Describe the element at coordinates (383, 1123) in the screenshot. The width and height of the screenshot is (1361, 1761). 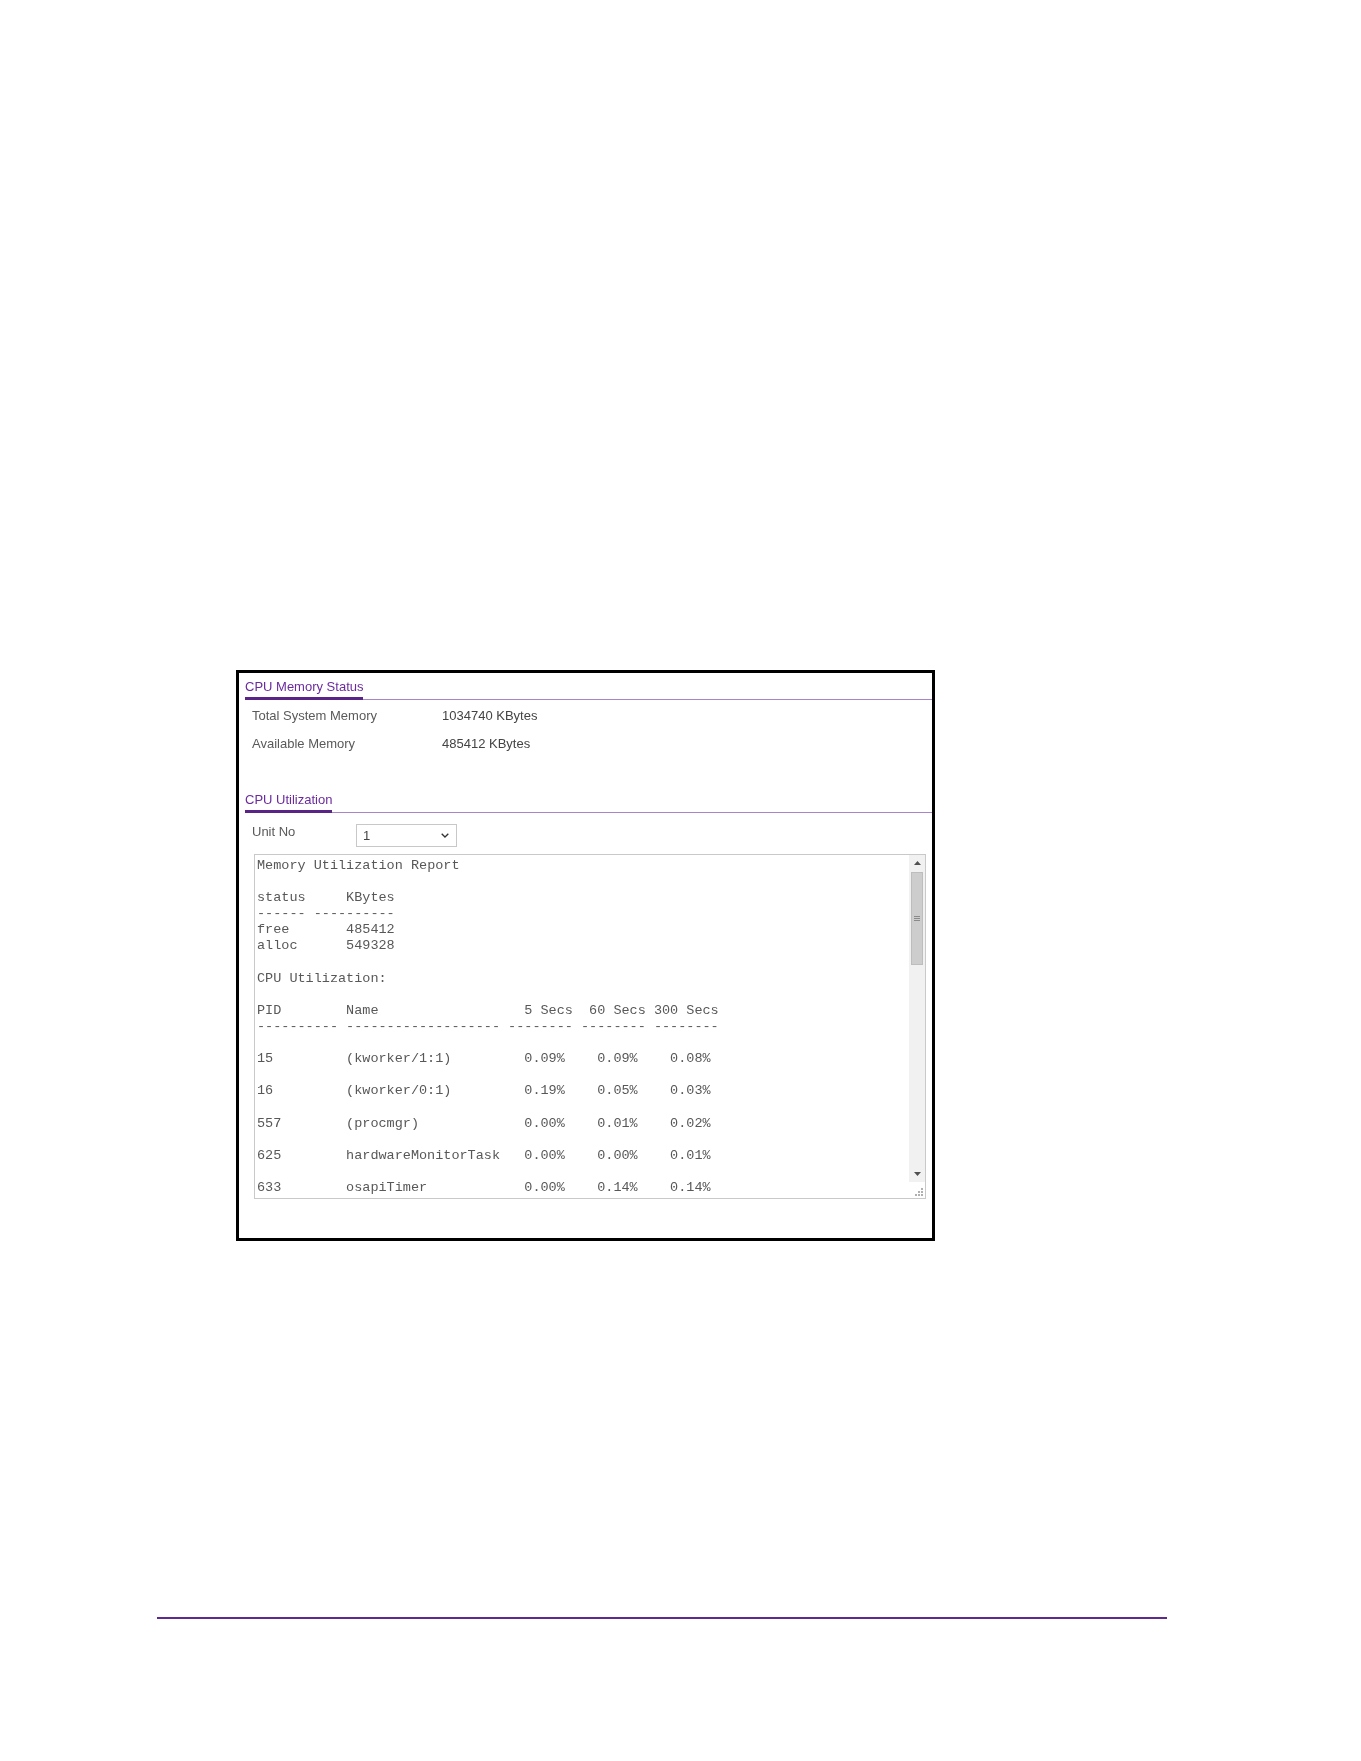
I see `table-cell-text: (procmgr)` at that location.